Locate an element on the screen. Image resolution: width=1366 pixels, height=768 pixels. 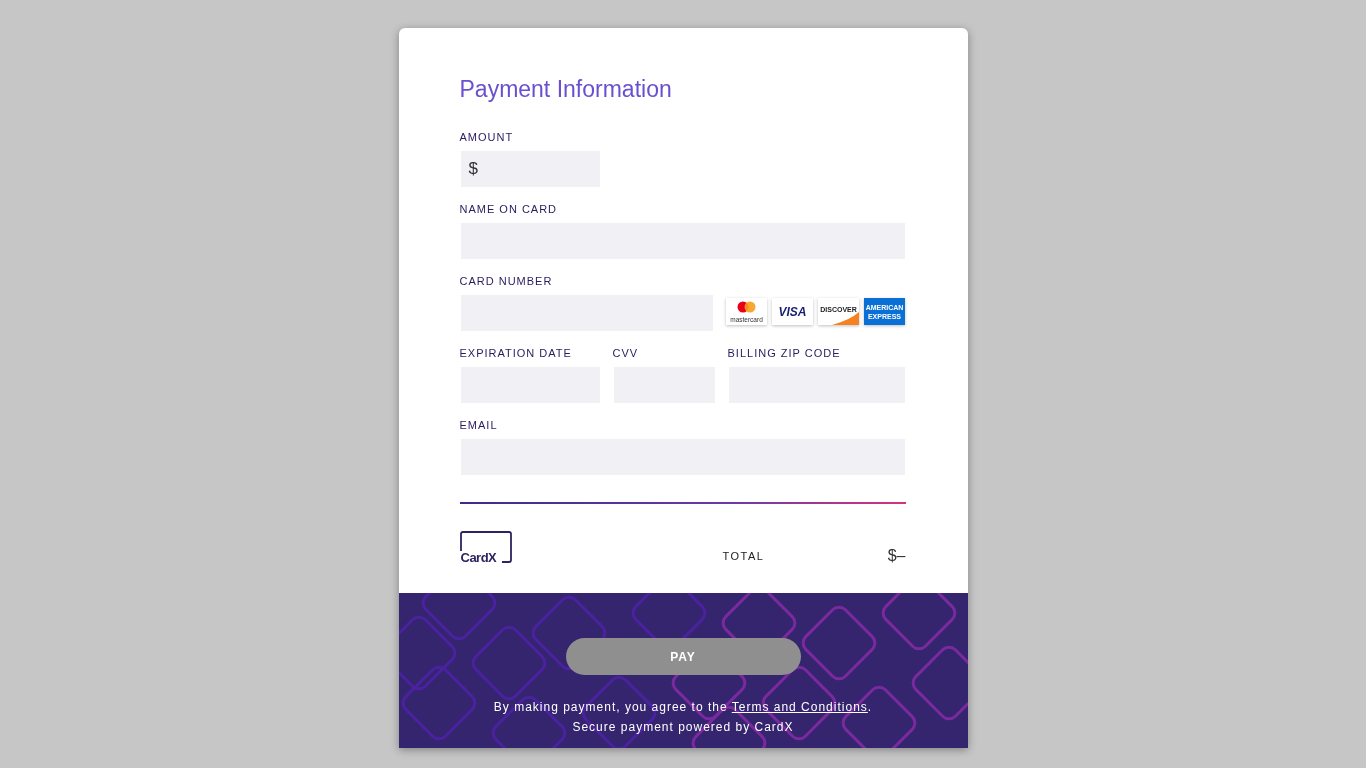
field-label: BILLING ZIP CODE is located at coordinates (784, 353).